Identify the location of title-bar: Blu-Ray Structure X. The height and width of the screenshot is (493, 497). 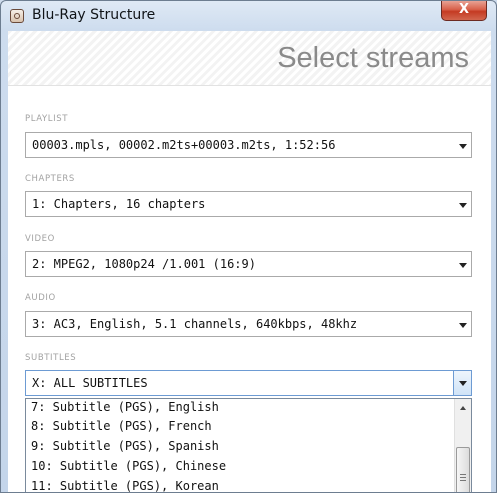
(248, 16).